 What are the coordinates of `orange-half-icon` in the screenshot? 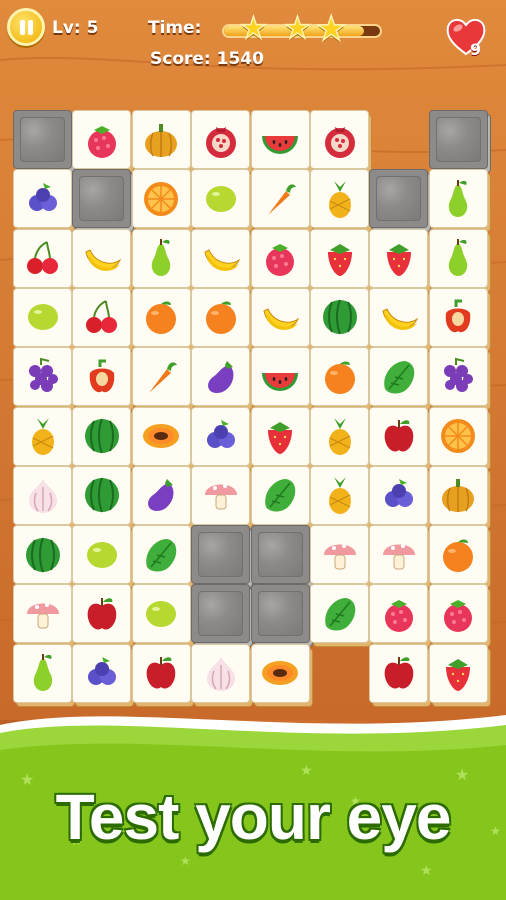 It's located at (458, 436).